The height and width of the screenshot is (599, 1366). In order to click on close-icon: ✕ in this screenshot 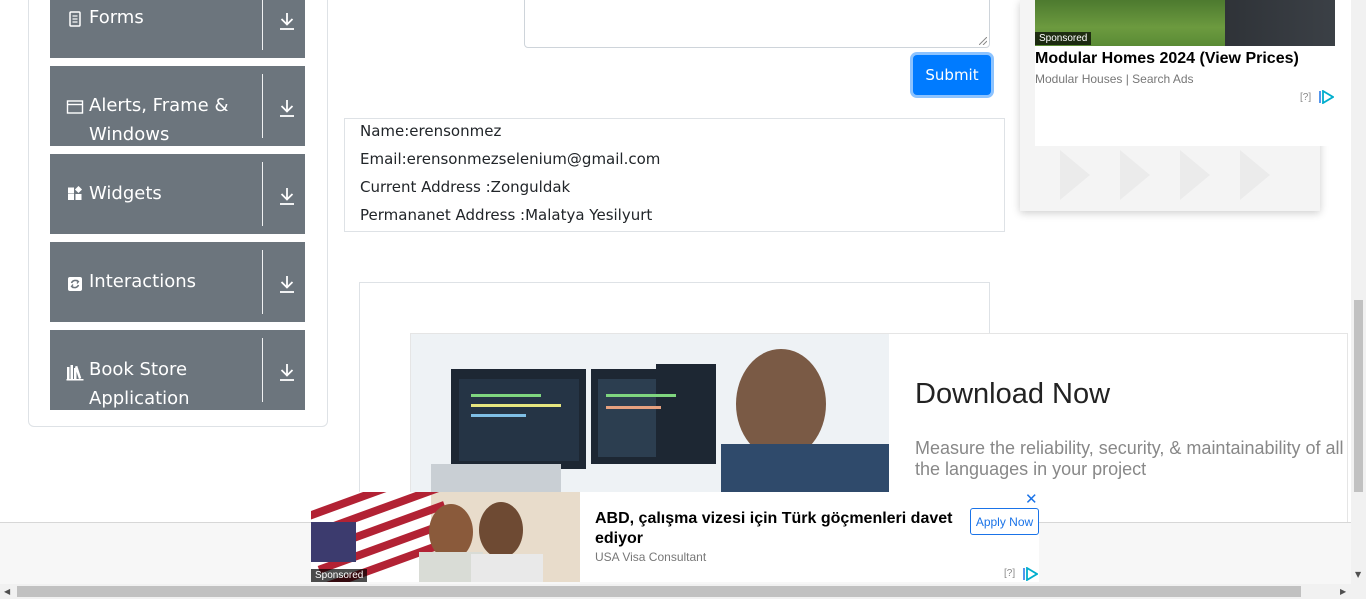, I will do `click(1031, 500)`.